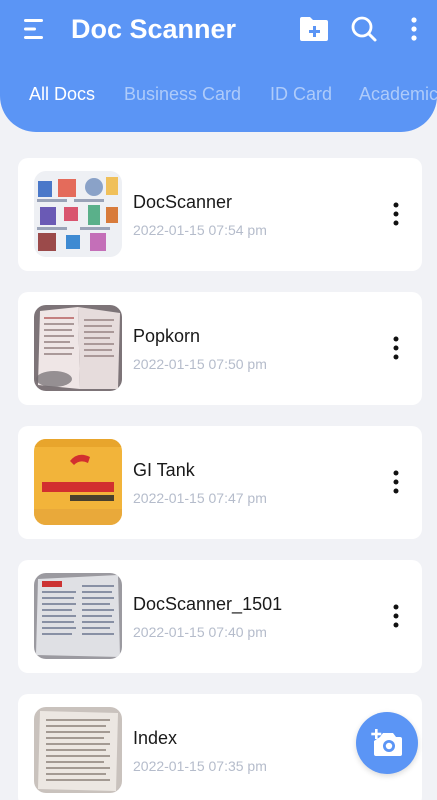  I want to click on document-name: Popkorn, so click(167, 336).